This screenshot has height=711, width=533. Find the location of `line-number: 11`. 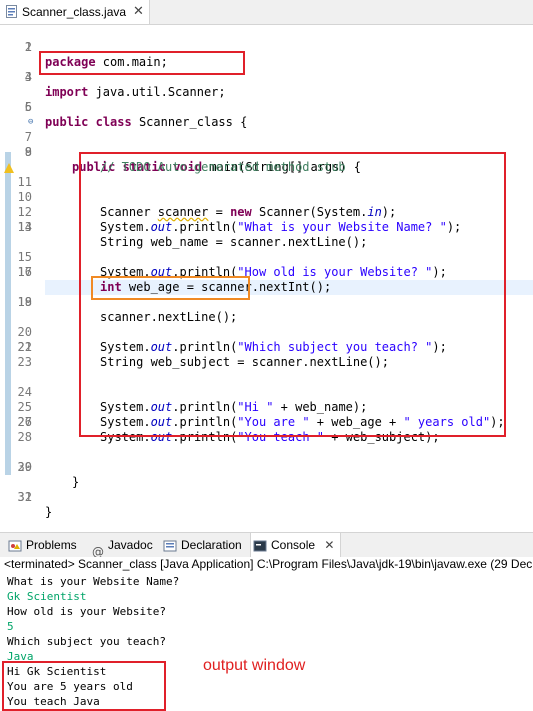

line-number: 11 is located at coordinates (24, 182).